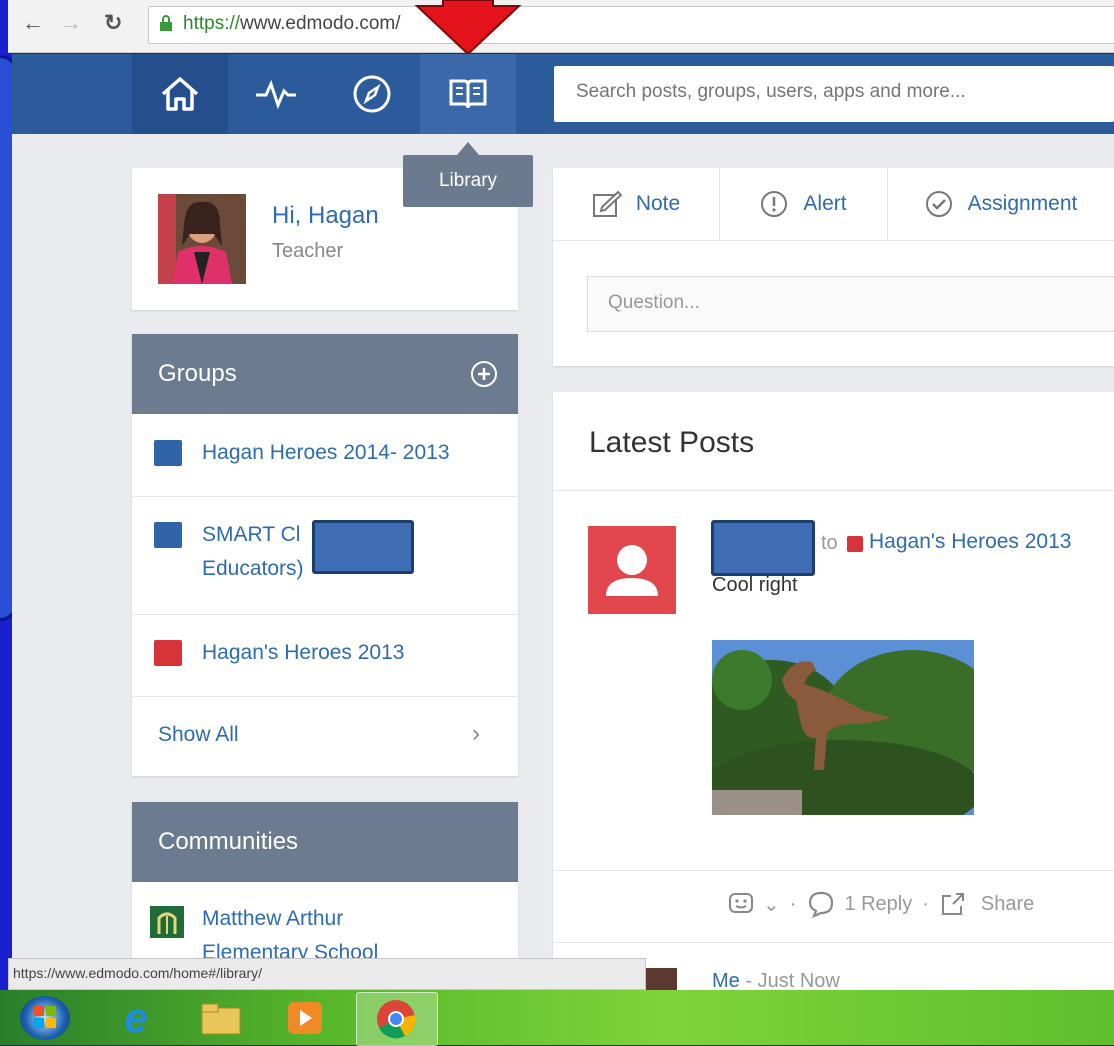  I want to click on status-url: https://www.edmodo.com/home#/library/, so click(137, 973).